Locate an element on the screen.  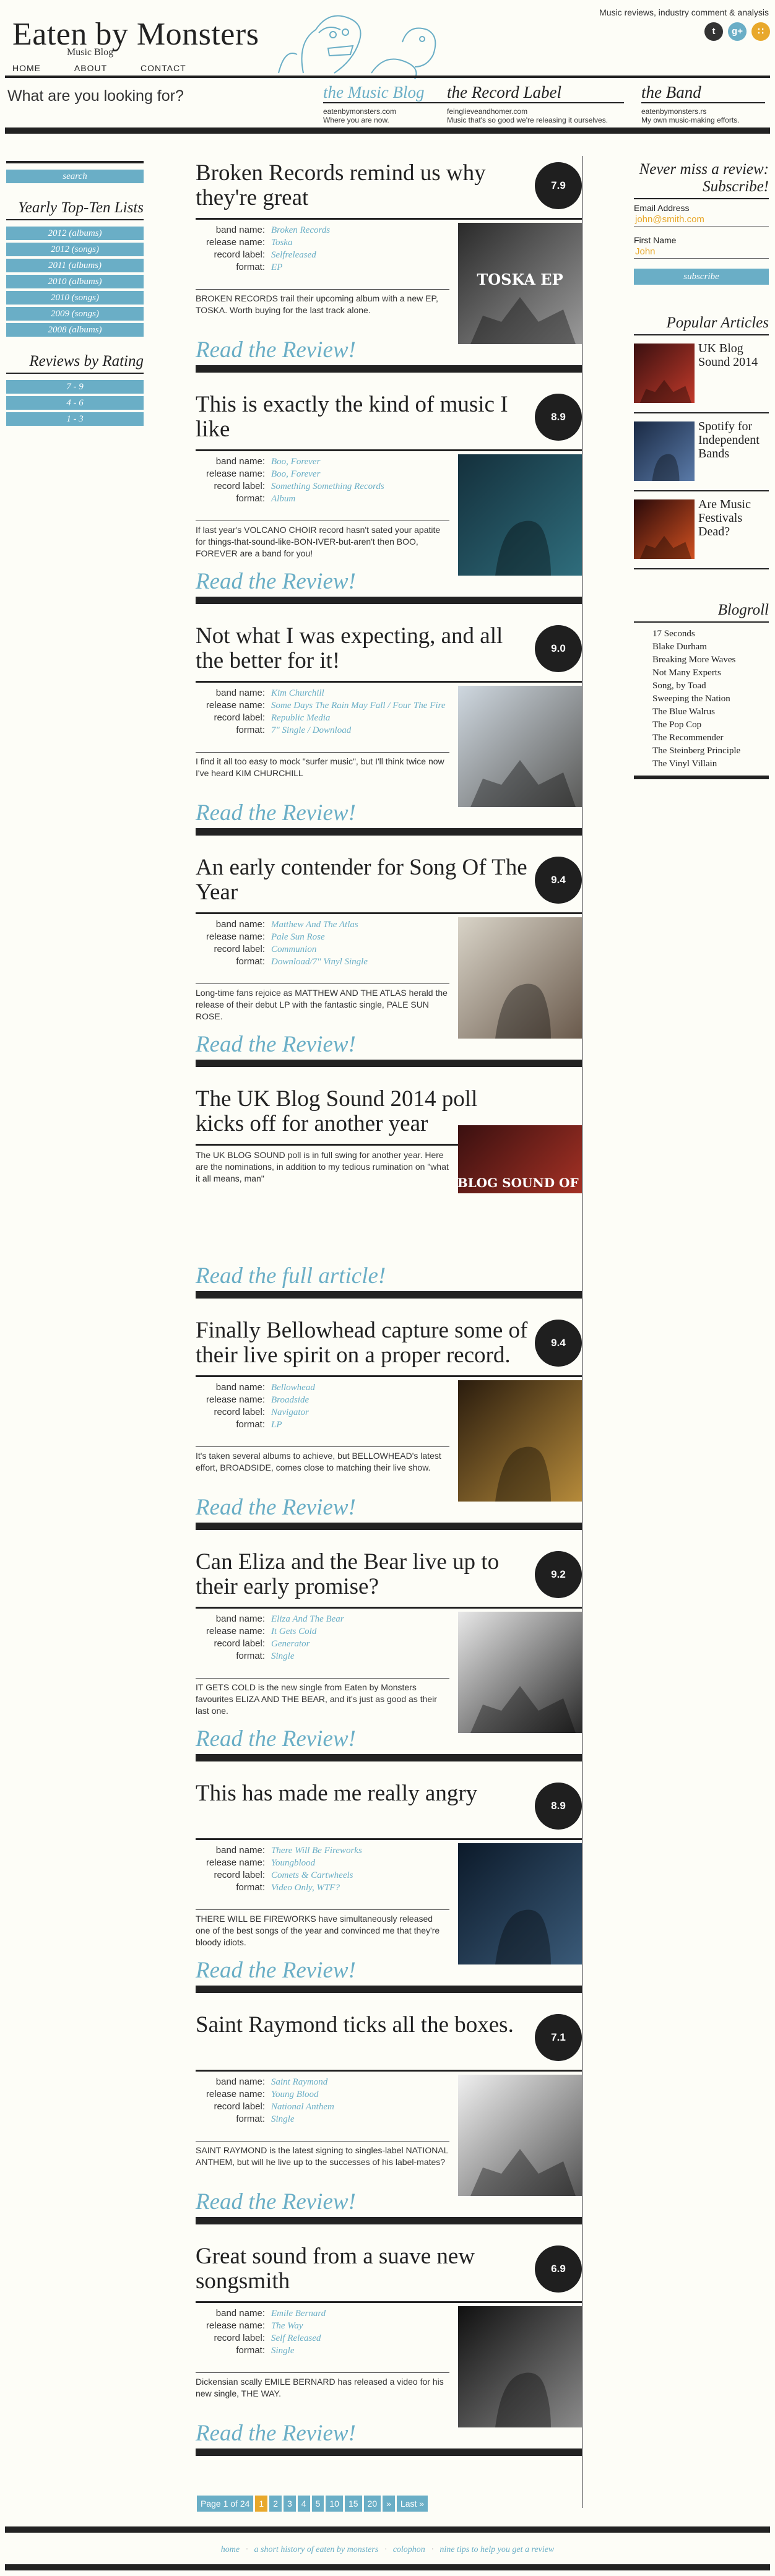
meta-value-record-label: Self Released is located at coordinates (293, 2338).